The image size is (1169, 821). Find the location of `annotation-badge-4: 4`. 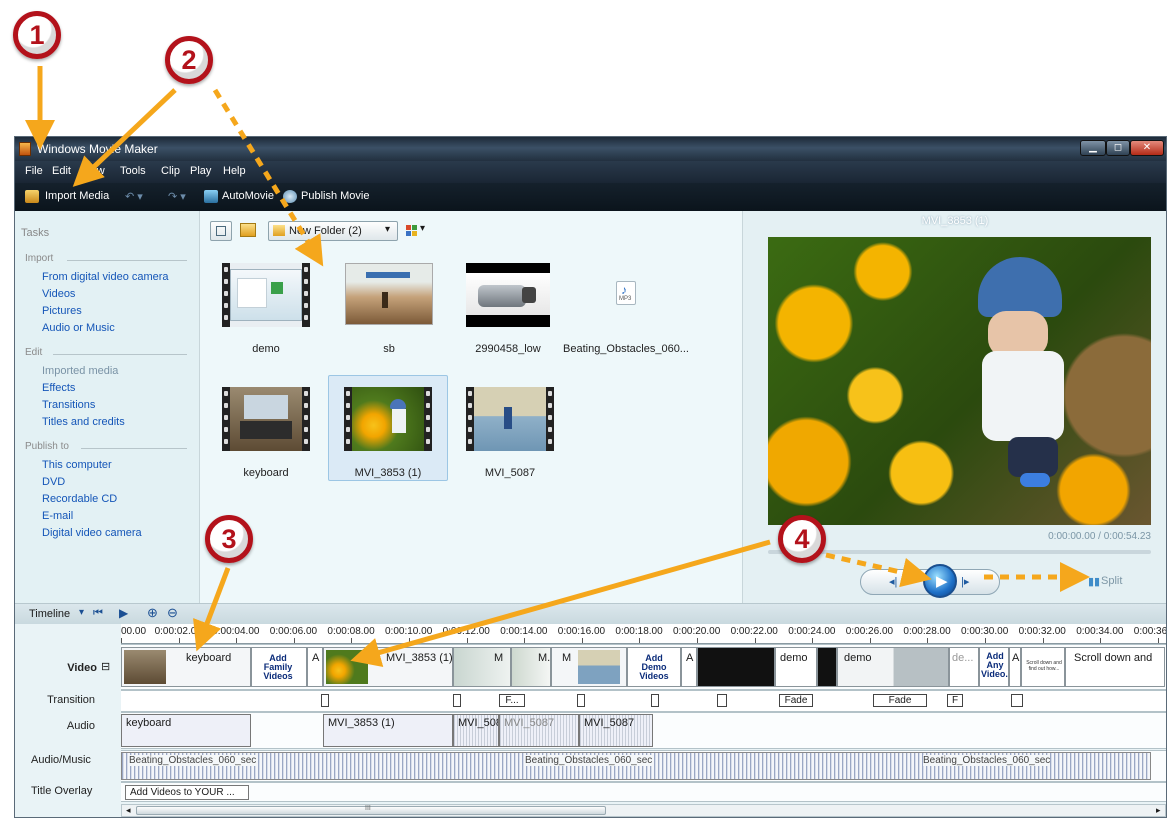

annotation-badge-4: 4 is located at coordinates (802, 539).